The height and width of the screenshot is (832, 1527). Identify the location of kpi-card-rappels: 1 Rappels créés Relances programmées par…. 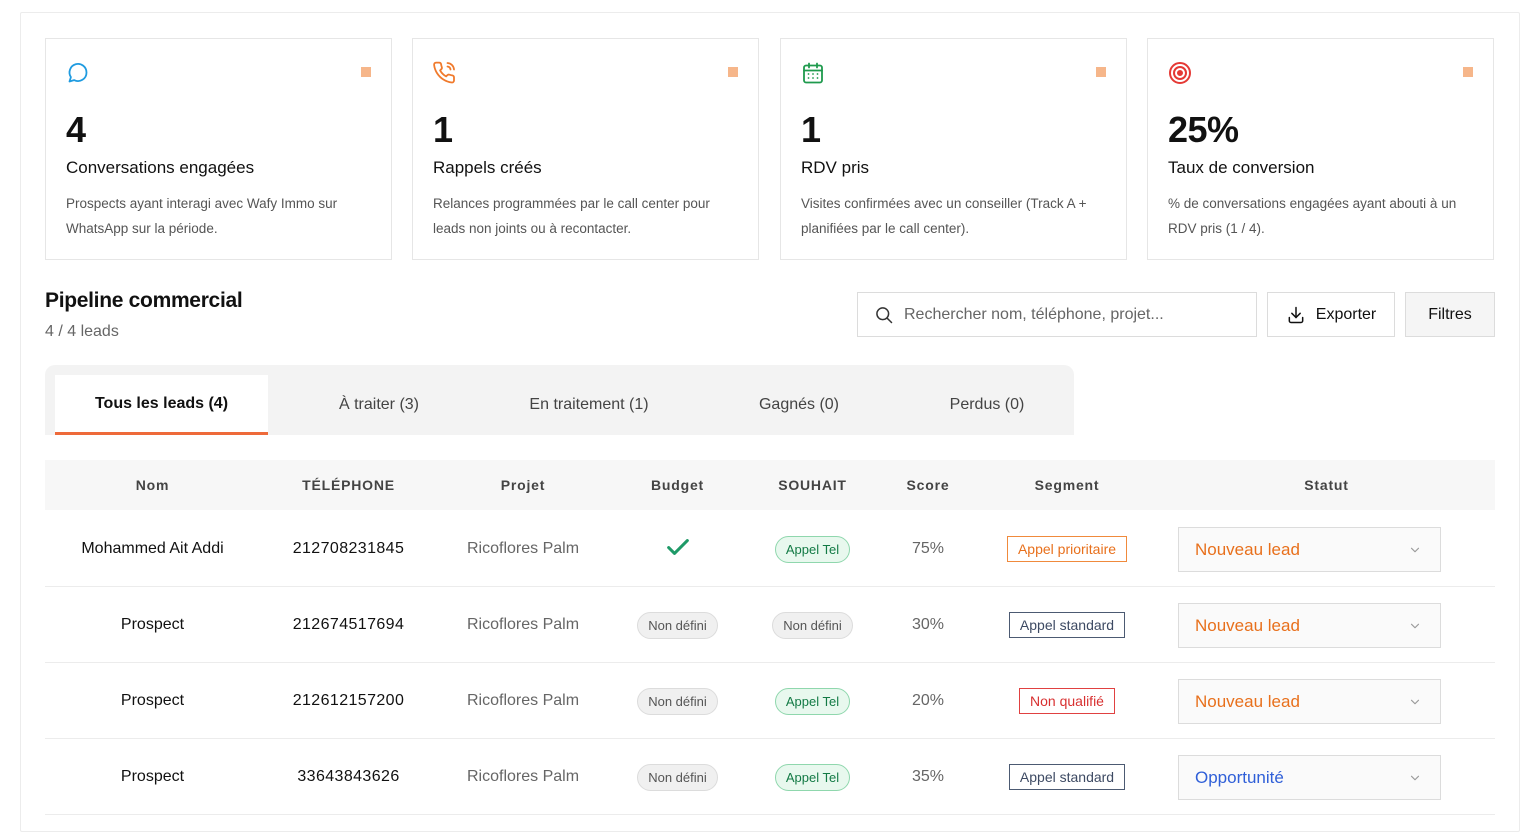
(585, 149).